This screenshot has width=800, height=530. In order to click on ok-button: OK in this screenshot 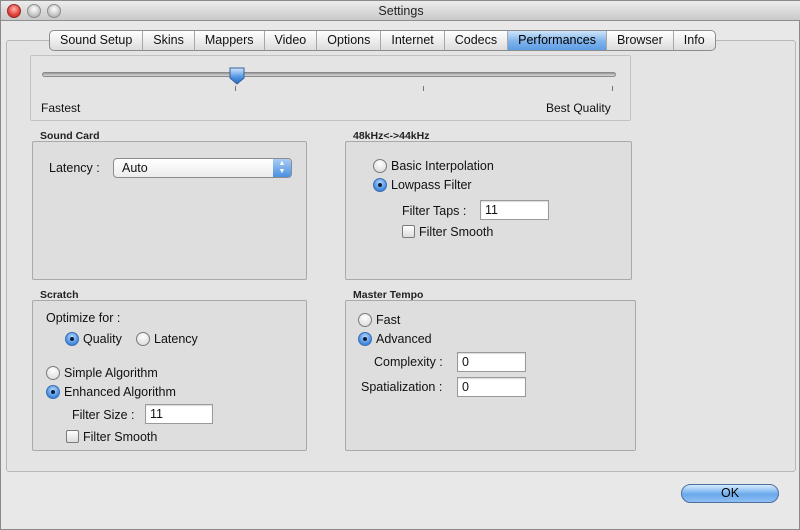, I will do `click(730, 493)`.